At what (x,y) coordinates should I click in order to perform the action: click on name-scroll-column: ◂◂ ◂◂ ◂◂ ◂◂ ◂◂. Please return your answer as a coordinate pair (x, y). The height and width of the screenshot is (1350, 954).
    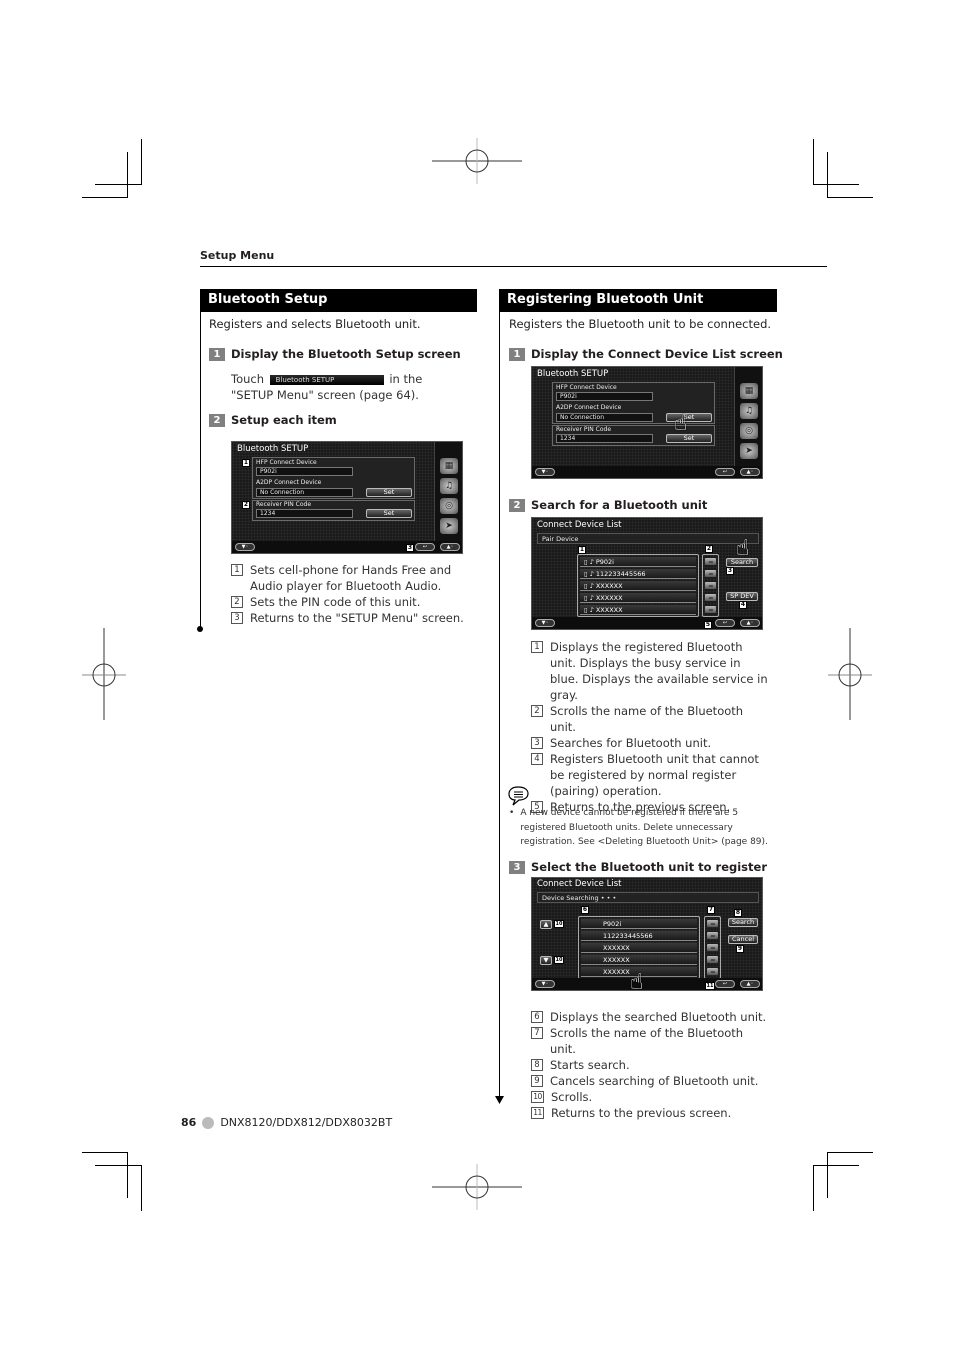
    Looking at the image, I should click on (710, 585).